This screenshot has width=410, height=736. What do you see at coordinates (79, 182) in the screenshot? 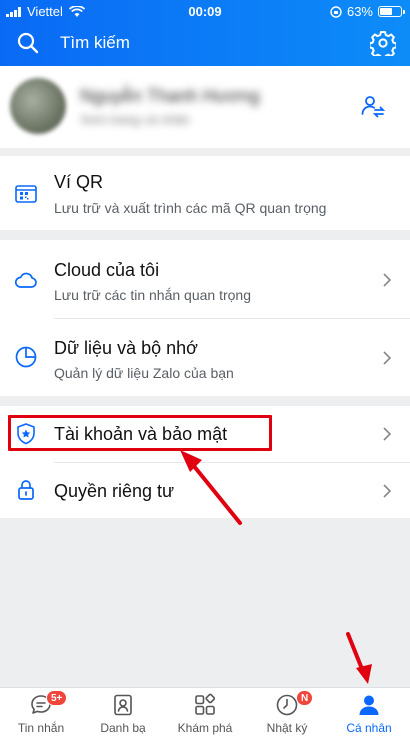
I see `menu-item-title: Ví QR` at bounding box center [79, 182].